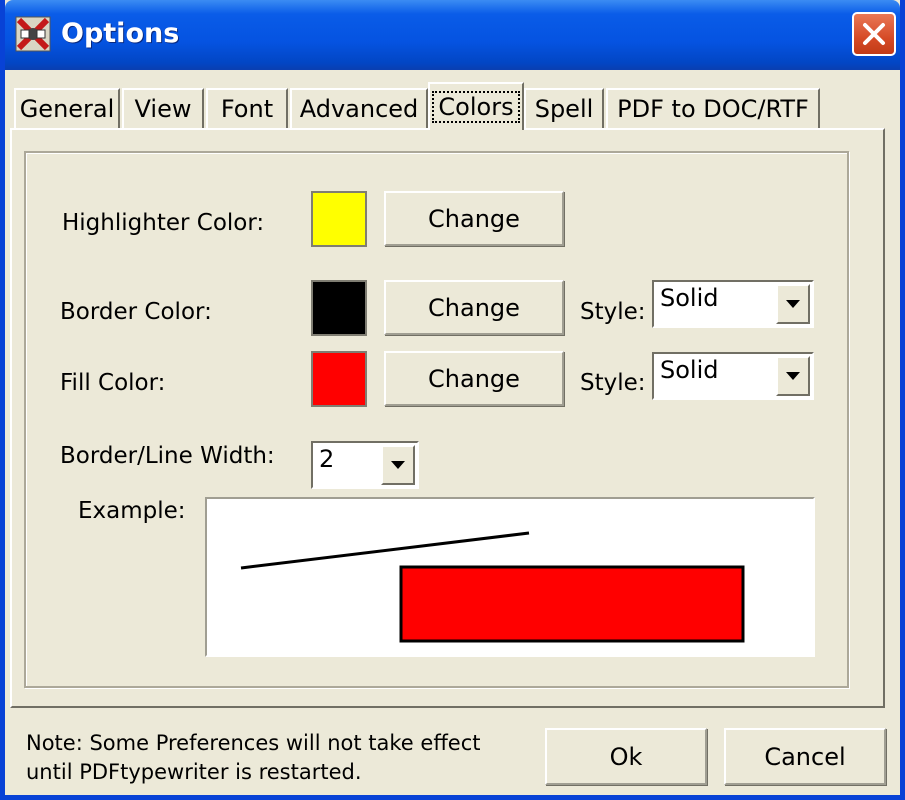 The image size is (905, 800). Describe the element at coordinates (474, 218) in the screenshot. I see `highlighter-change-button: Change` at that location.